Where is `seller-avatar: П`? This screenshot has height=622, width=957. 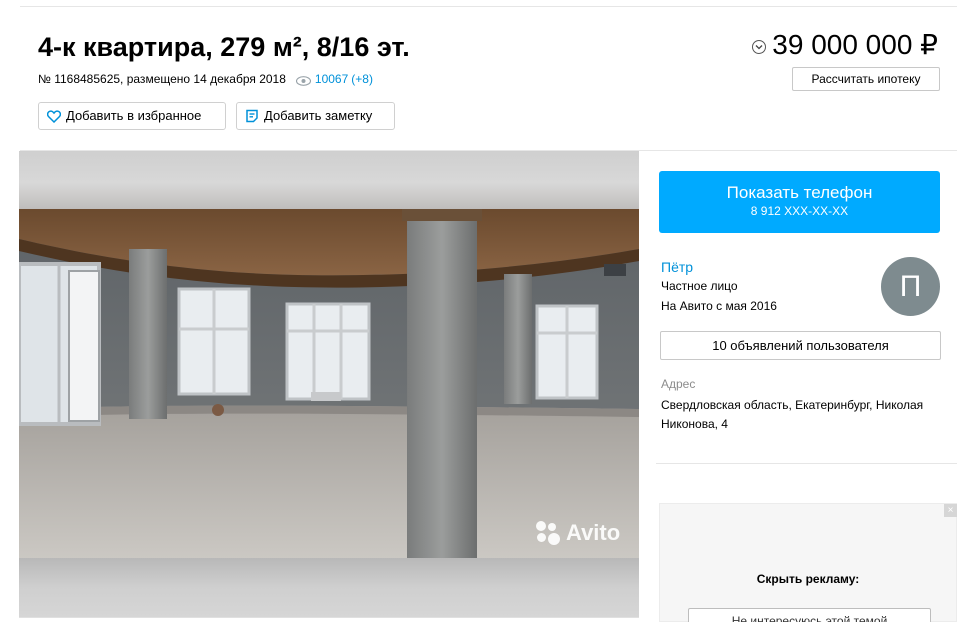 seller-avatar: П is located at coordinates (910, 286).